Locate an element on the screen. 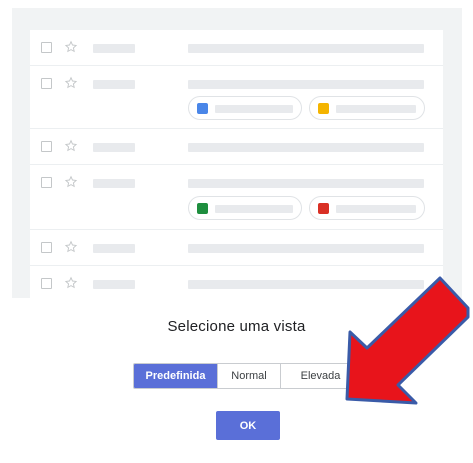  view-option-normal: Normal is located at coordinates (248, 376).